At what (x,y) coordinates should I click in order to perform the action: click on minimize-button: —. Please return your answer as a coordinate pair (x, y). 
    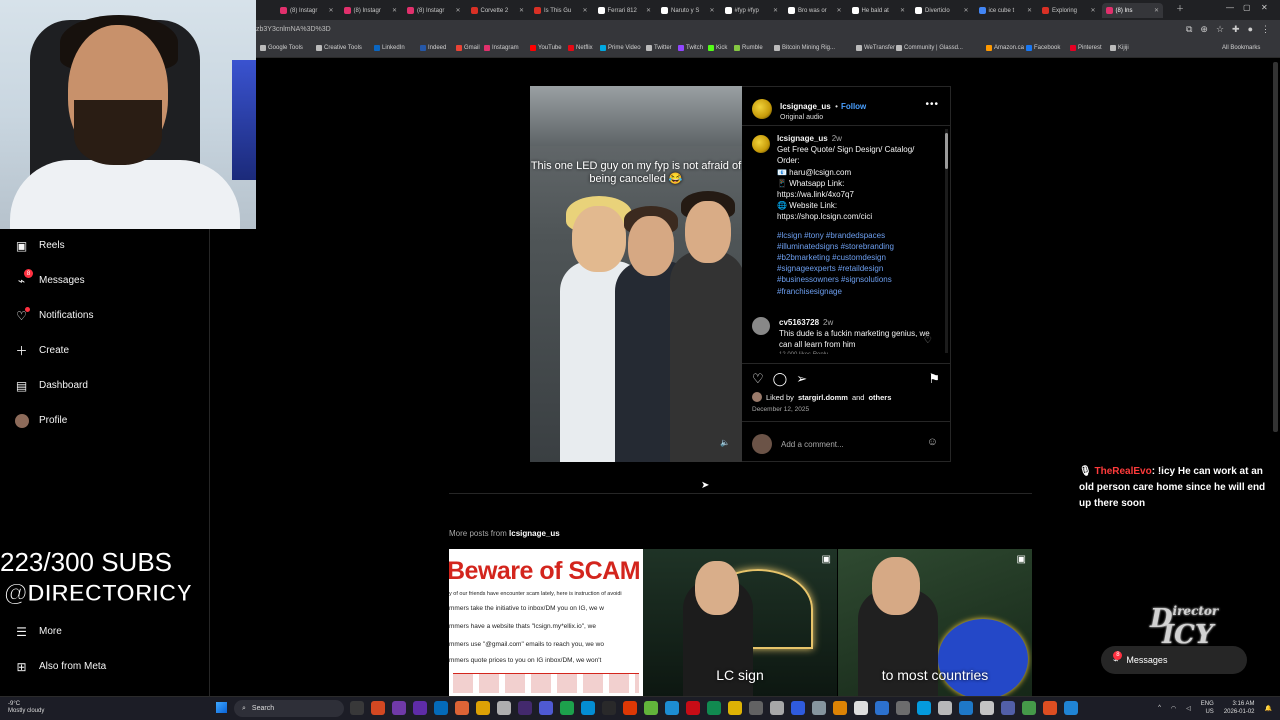
    Looking at the image, I should click on (1230, 7).